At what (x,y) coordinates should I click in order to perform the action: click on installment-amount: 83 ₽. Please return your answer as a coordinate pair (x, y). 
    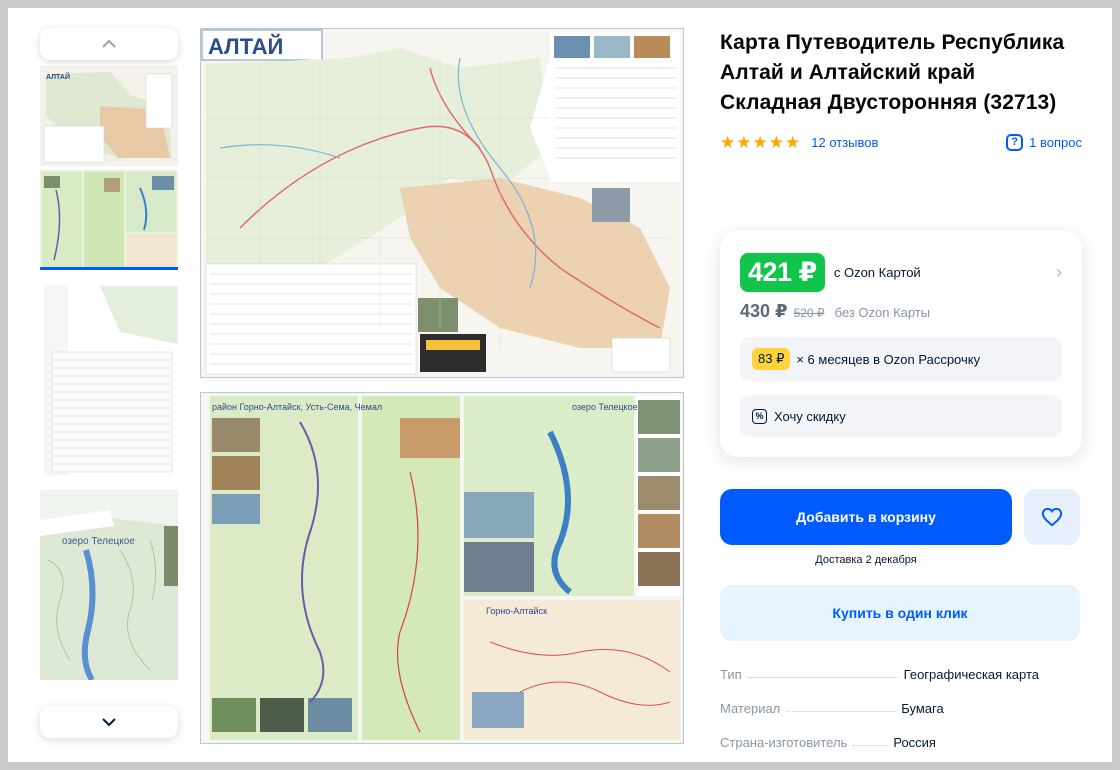
    Looking at the image, I should click on (771, 359).